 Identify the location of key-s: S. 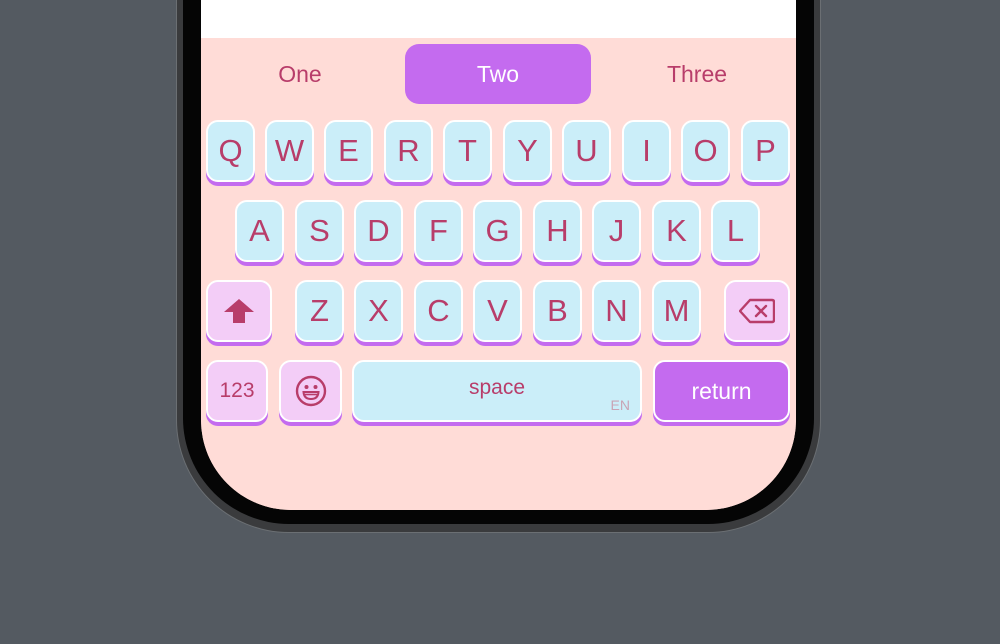
(319, 231).